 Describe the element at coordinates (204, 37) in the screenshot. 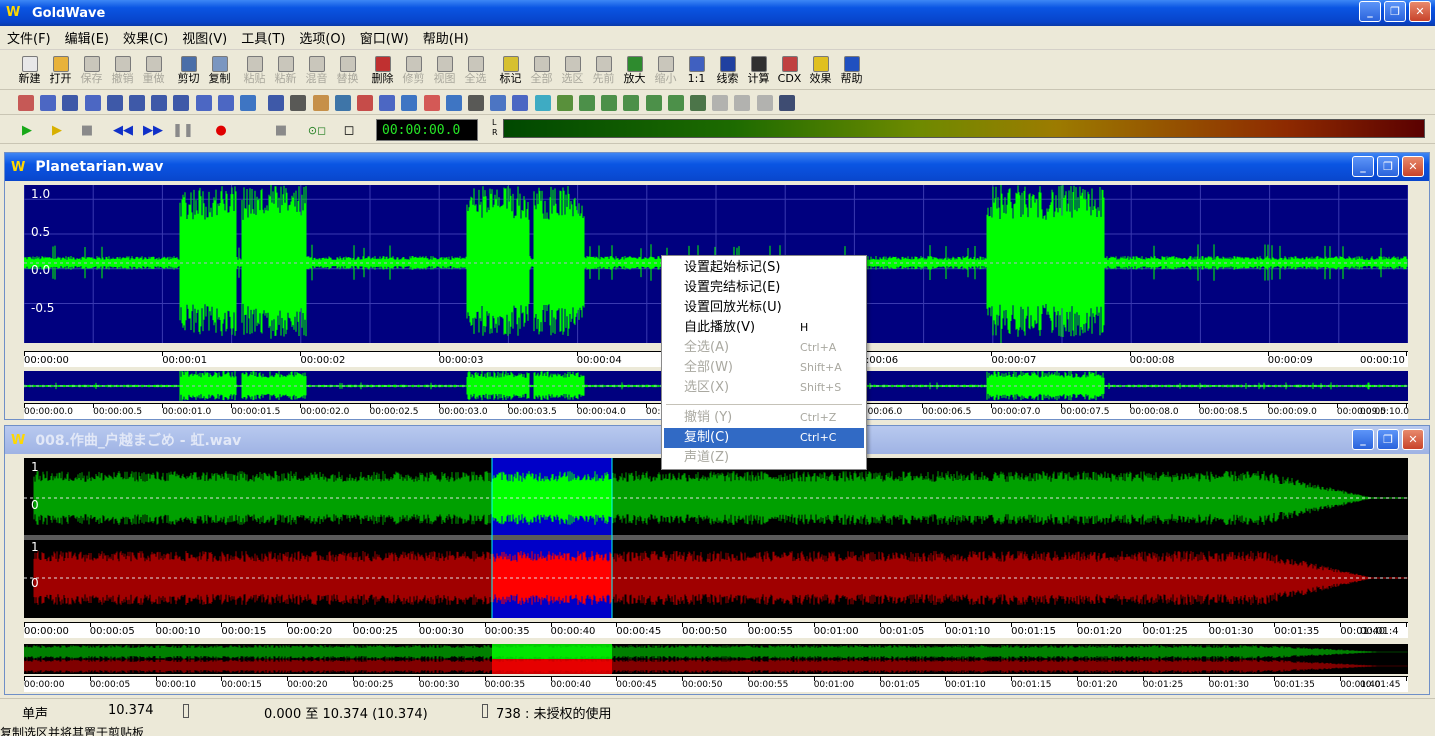

I see `menu-item-3: 视图(V)` at that location.